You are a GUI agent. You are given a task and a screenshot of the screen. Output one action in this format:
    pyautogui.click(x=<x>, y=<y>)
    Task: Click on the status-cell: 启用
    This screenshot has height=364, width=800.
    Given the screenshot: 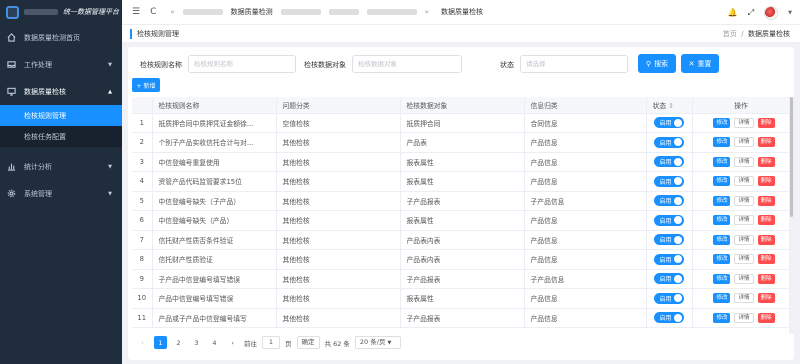 What is the action you would take?
    pyautogui.click(x=669, y=259)
    